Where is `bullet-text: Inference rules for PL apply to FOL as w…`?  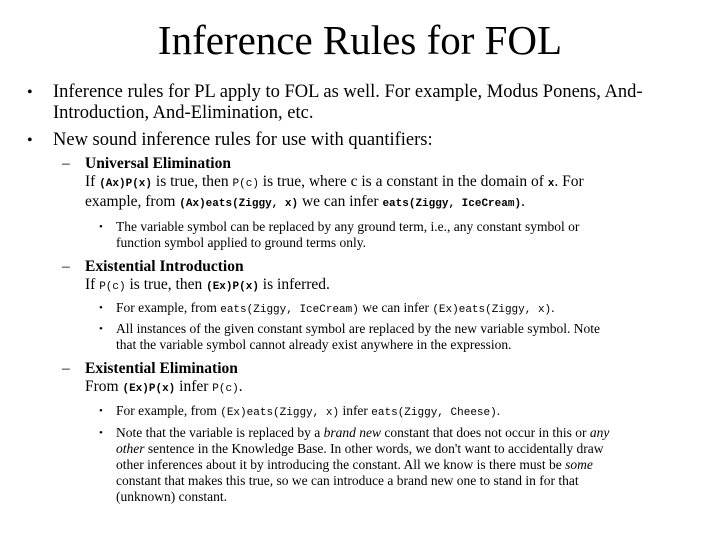 bullet-text: Inference rules for PL apply to FOL as w… is located at coordinates (348, 102).